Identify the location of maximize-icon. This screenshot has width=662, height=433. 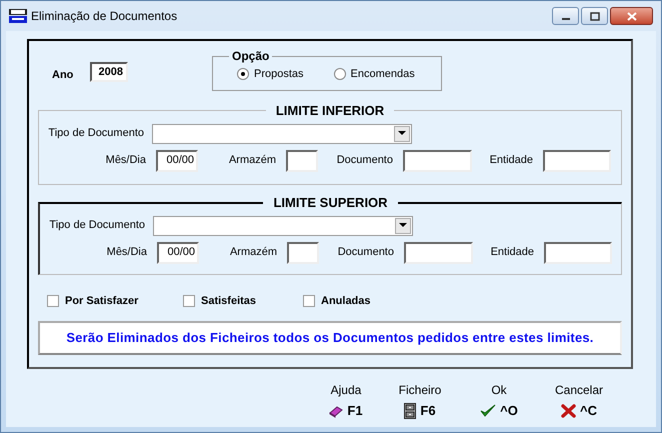
(595, 16).